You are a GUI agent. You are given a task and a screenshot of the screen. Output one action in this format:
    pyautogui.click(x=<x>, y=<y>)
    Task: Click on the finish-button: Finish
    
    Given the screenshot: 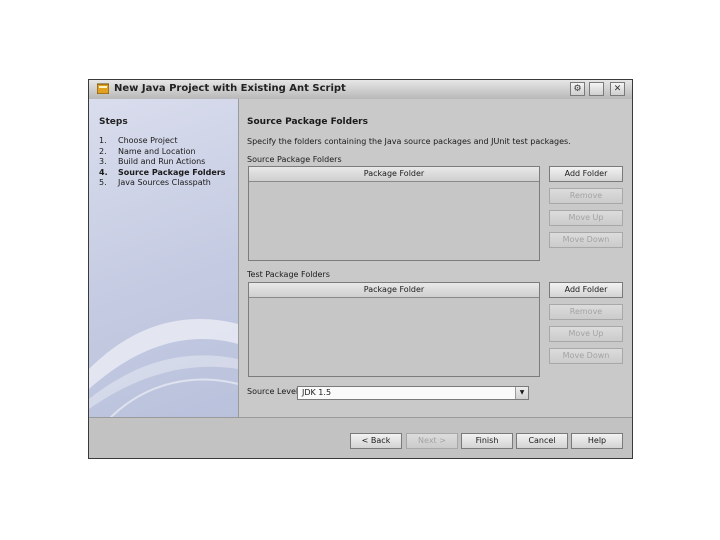 What is the action you would take?
    pyautogui.click(x=487, y=441)
    